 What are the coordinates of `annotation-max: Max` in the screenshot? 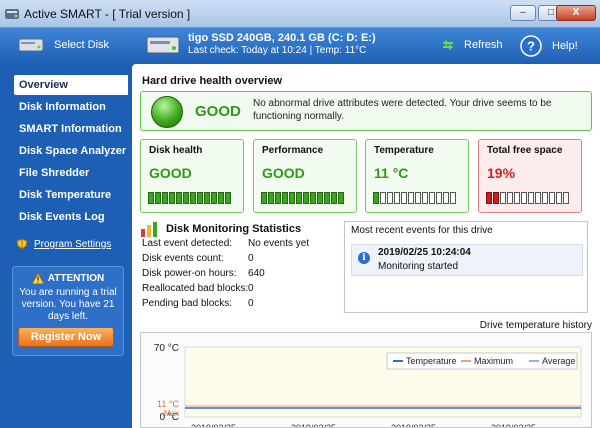 It's located at (171, 413).